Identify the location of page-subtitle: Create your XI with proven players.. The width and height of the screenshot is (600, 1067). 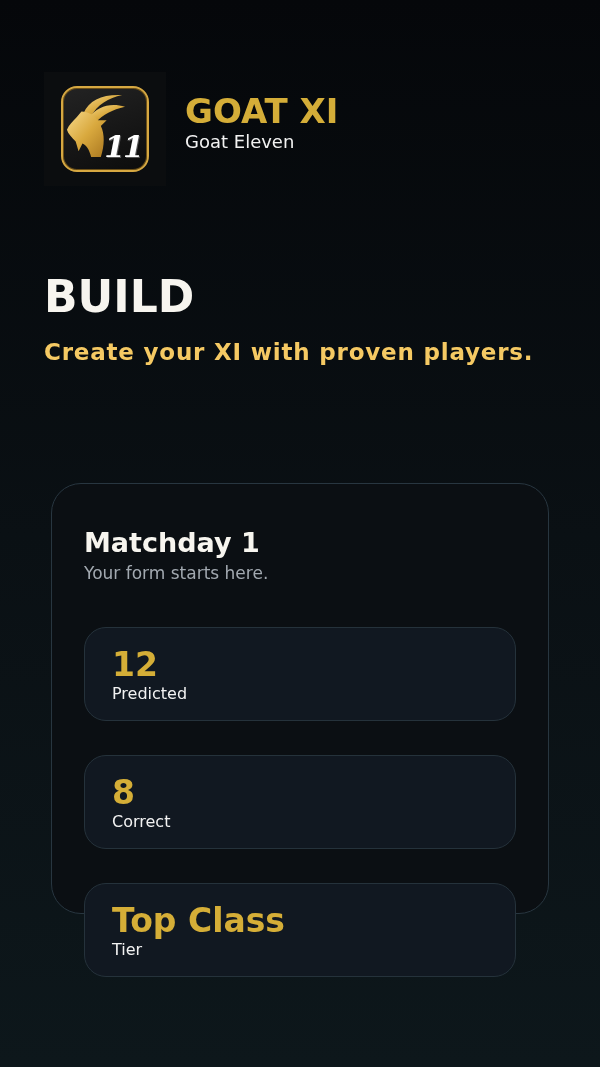
(289, 352).